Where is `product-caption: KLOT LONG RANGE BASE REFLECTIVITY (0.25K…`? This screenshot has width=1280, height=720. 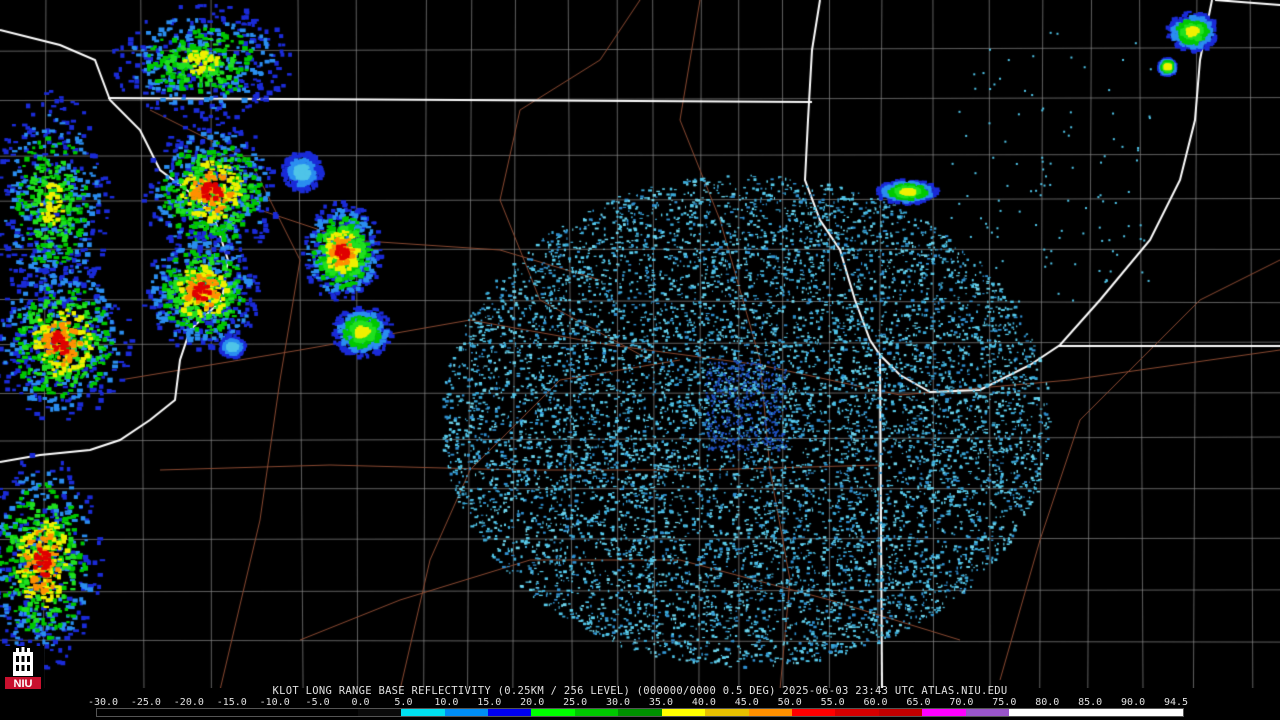 product-caption: KLOT LONG RANGE BASE REFLECTIVITY (0.25K… is located at coordinates (640, 691).